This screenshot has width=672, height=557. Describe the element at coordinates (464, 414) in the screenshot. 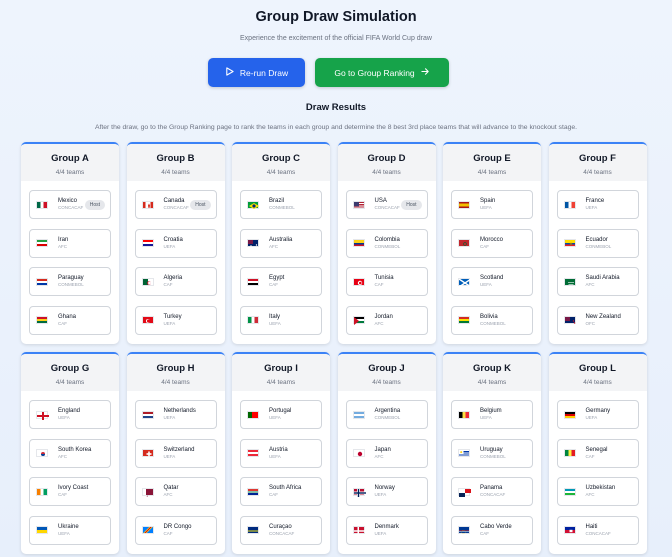

I see `belgium-flag-icon` at that location.